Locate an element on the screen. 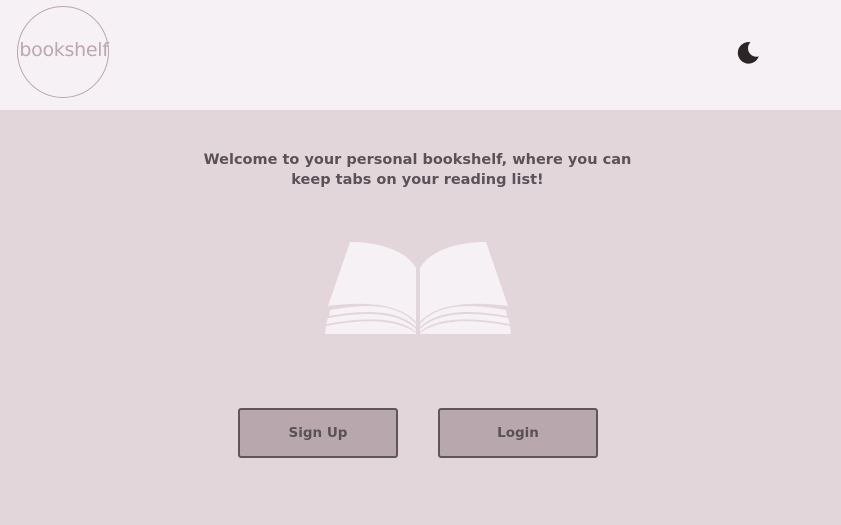 Image resolution: width=841 pixels, height=525 pixels. moon-icon is located at coordinates (748, 53).